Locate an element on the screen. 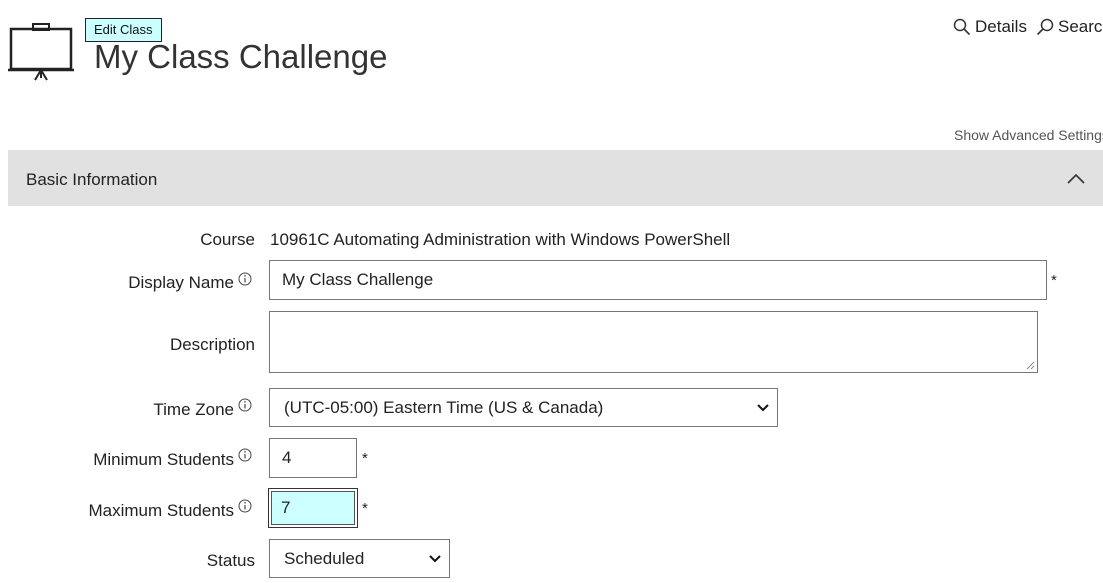 The width and height of the screenshot is (1103, 583). search-label: Search is located at coordinates (1080, 26).